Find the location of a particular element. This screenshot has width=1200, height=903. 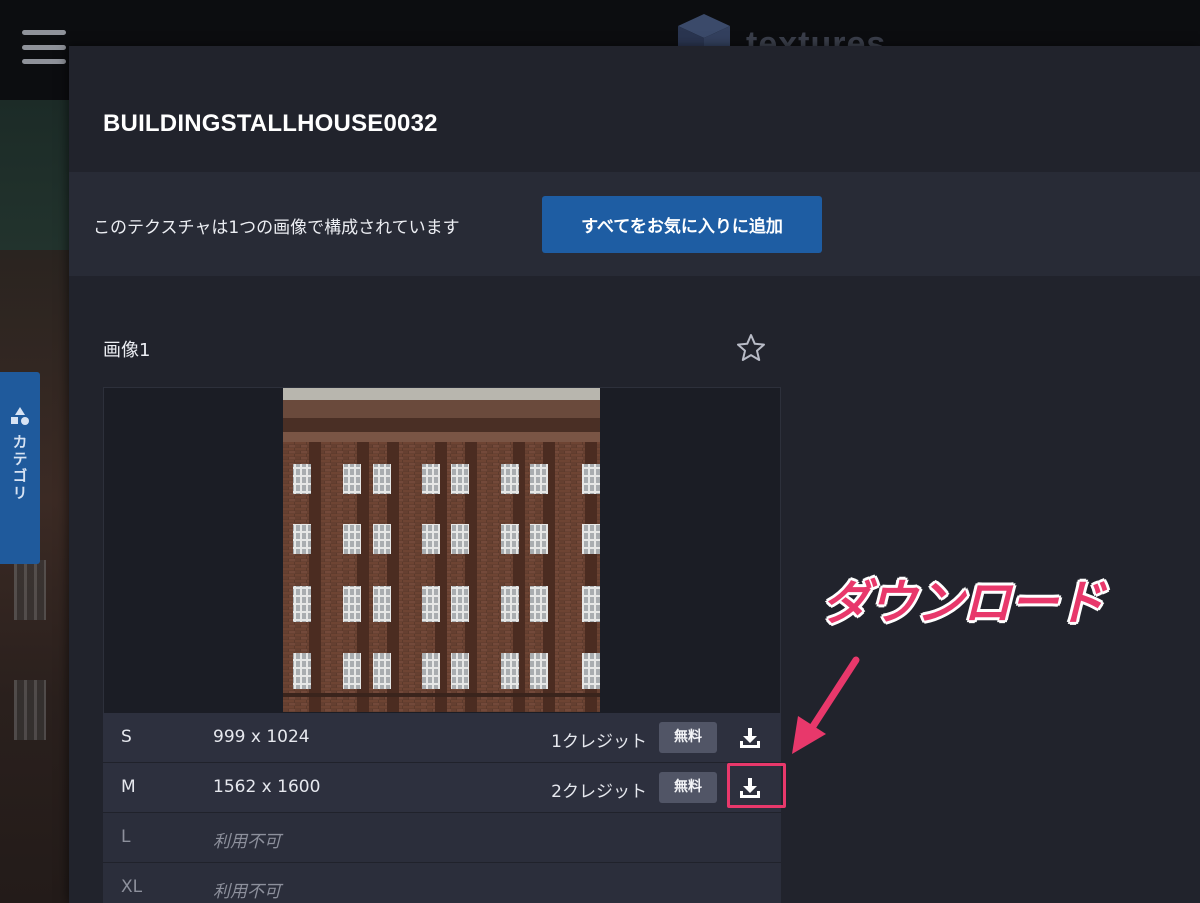

download-button-s is located at coordinates (750, 738).